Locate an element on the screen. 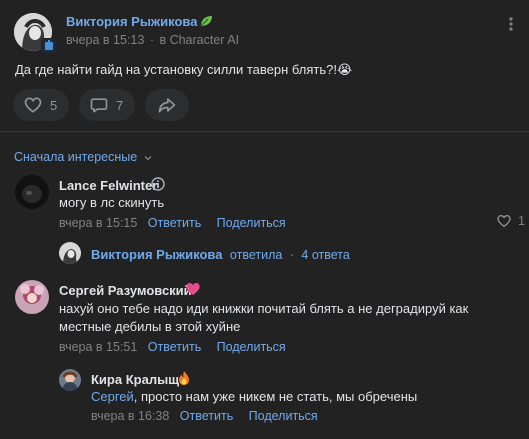 The height and width of the screenshot is (439, 529). comment-footer: вчера в 15:15 Ответить Поделиться is located at coordinates (172, 223).